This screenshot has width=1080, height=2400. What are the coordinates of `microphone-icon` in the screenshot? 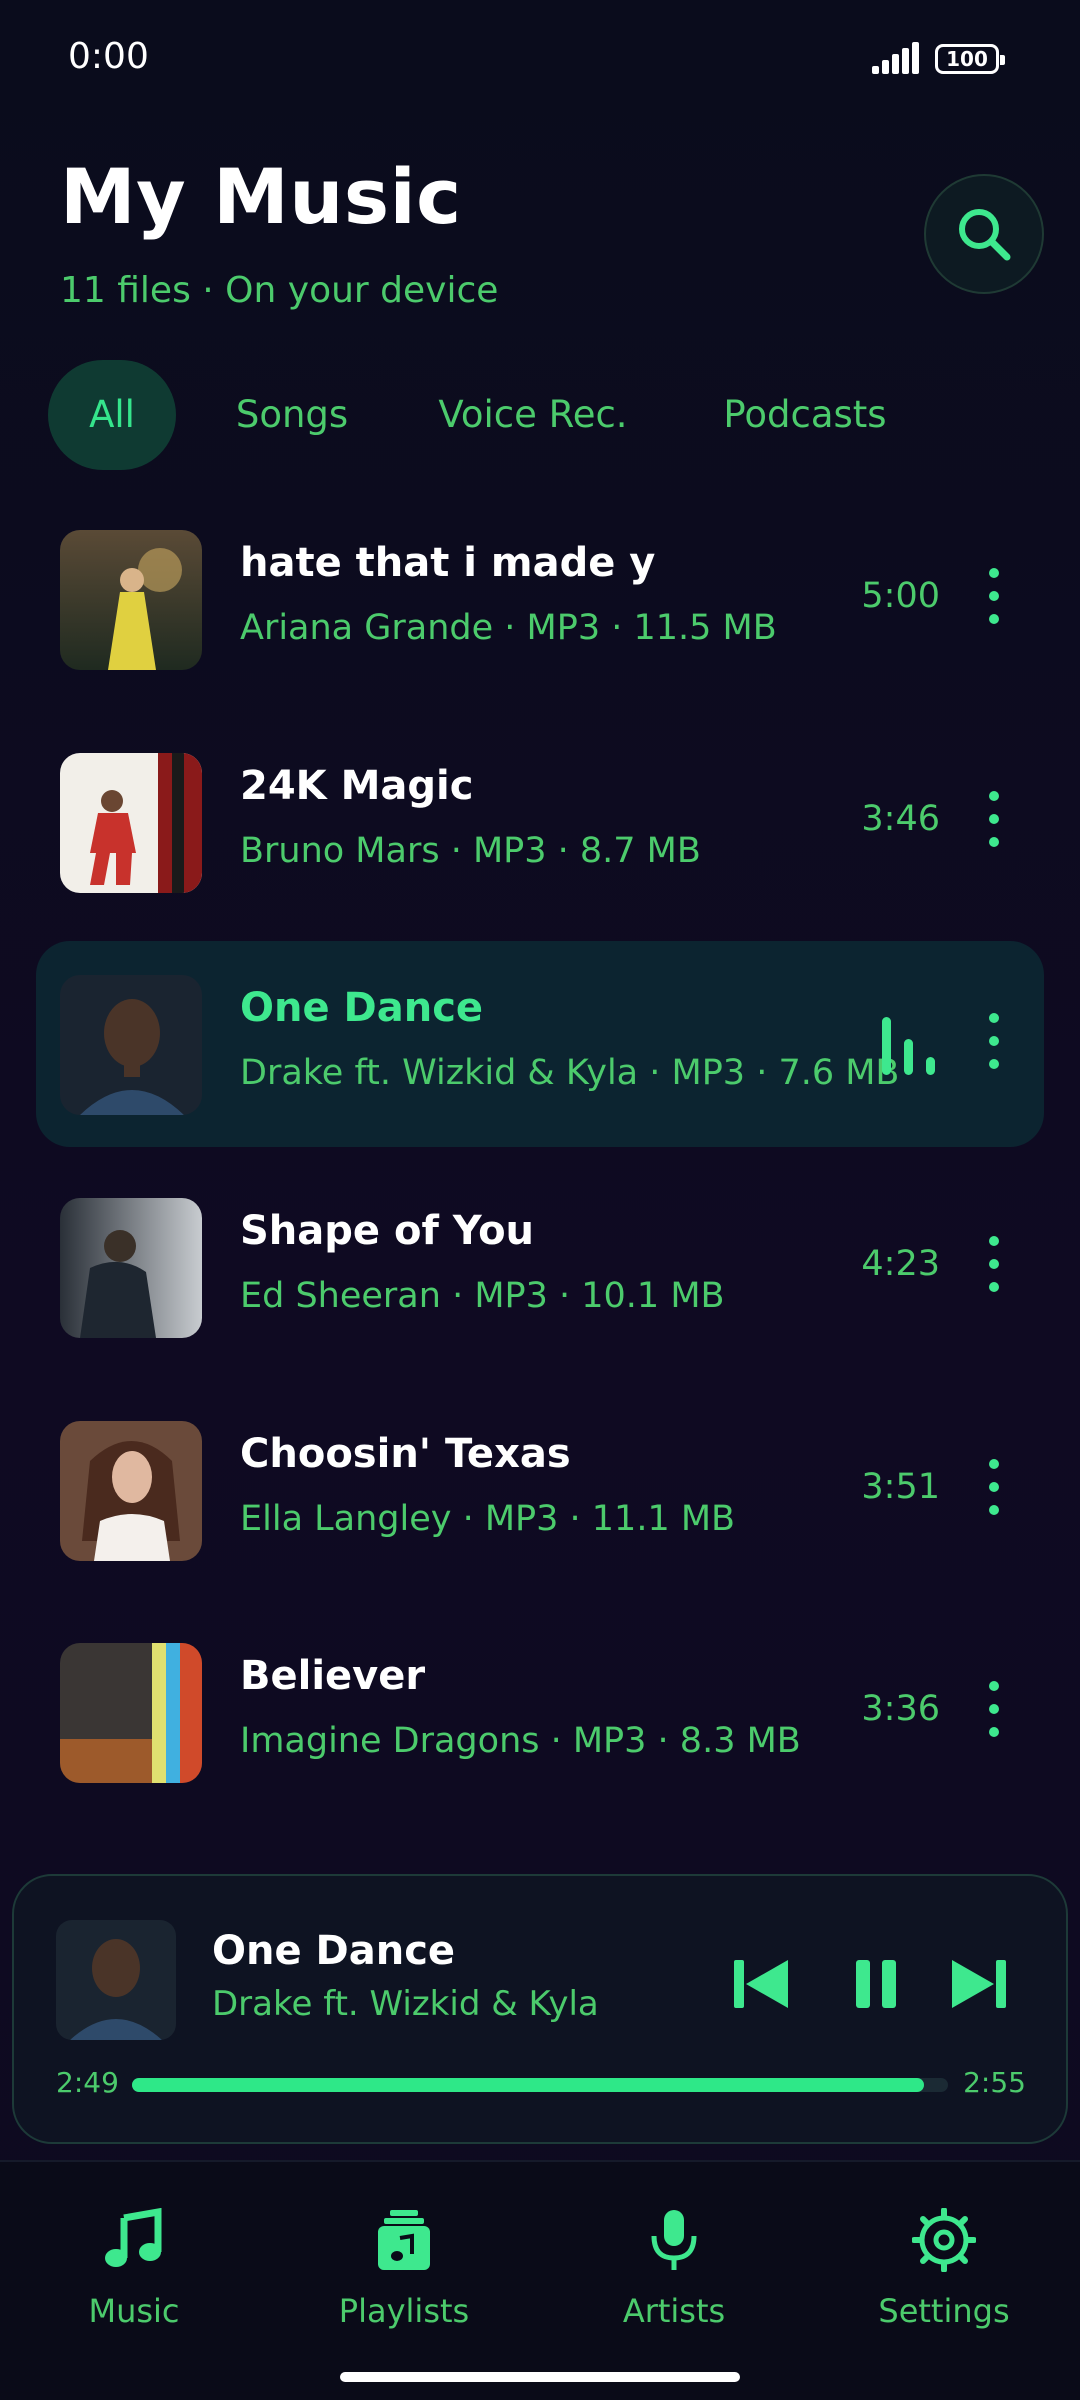 It's located at (674, 2240).